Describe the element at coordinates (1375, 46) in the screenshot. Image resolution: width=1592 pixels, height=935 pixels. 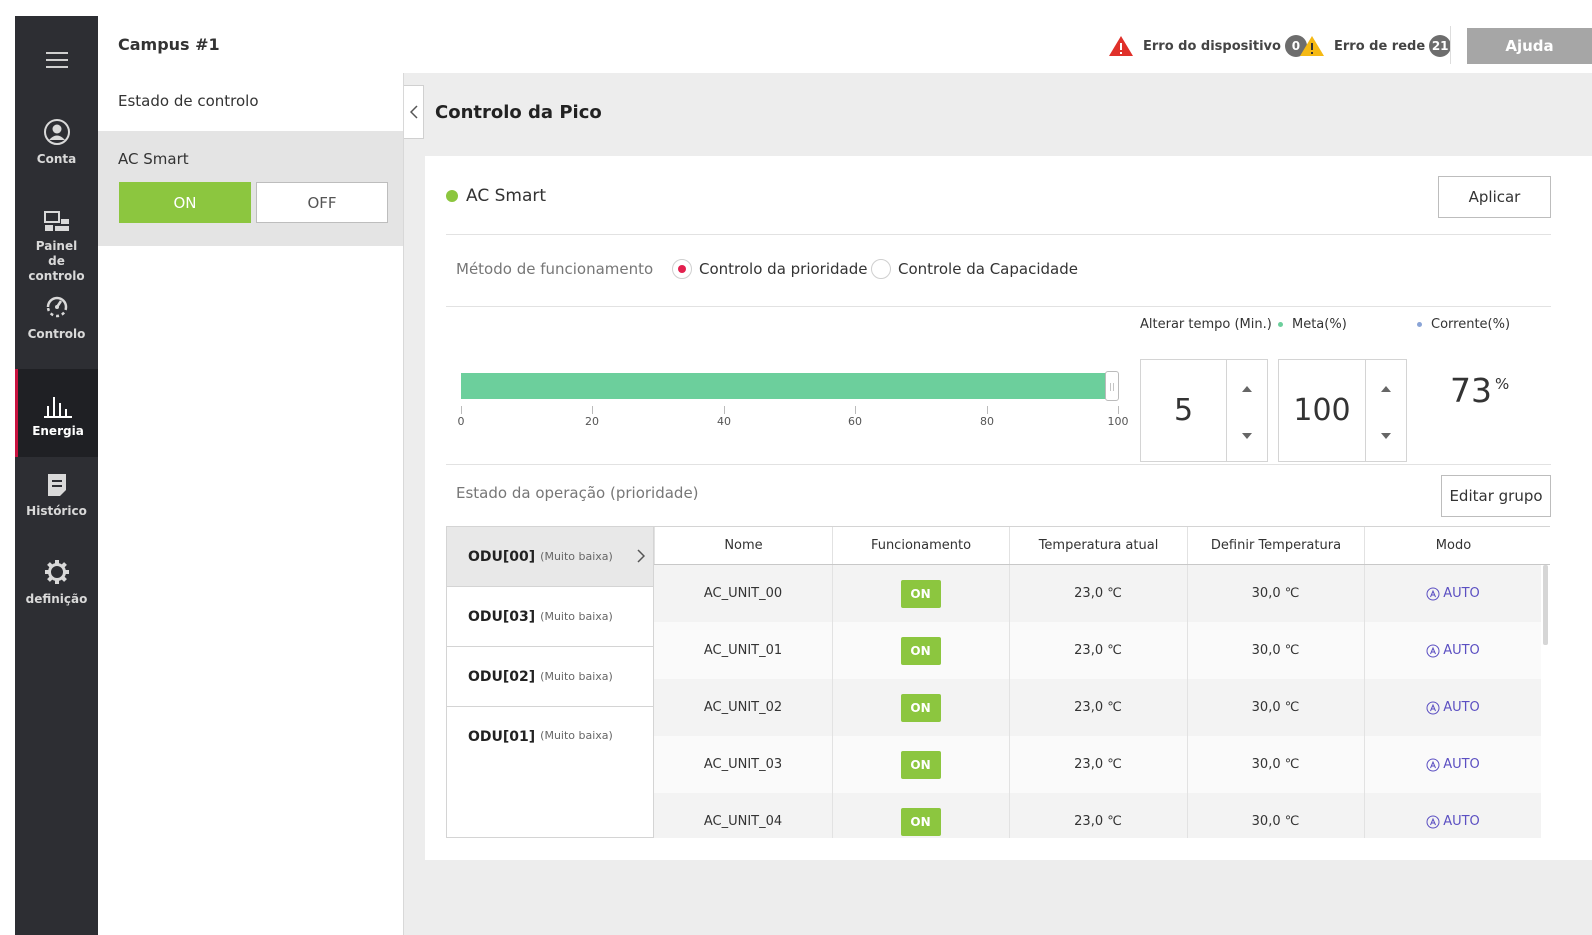
I see `network-error-indicator: Erro de rede 21` at that location.